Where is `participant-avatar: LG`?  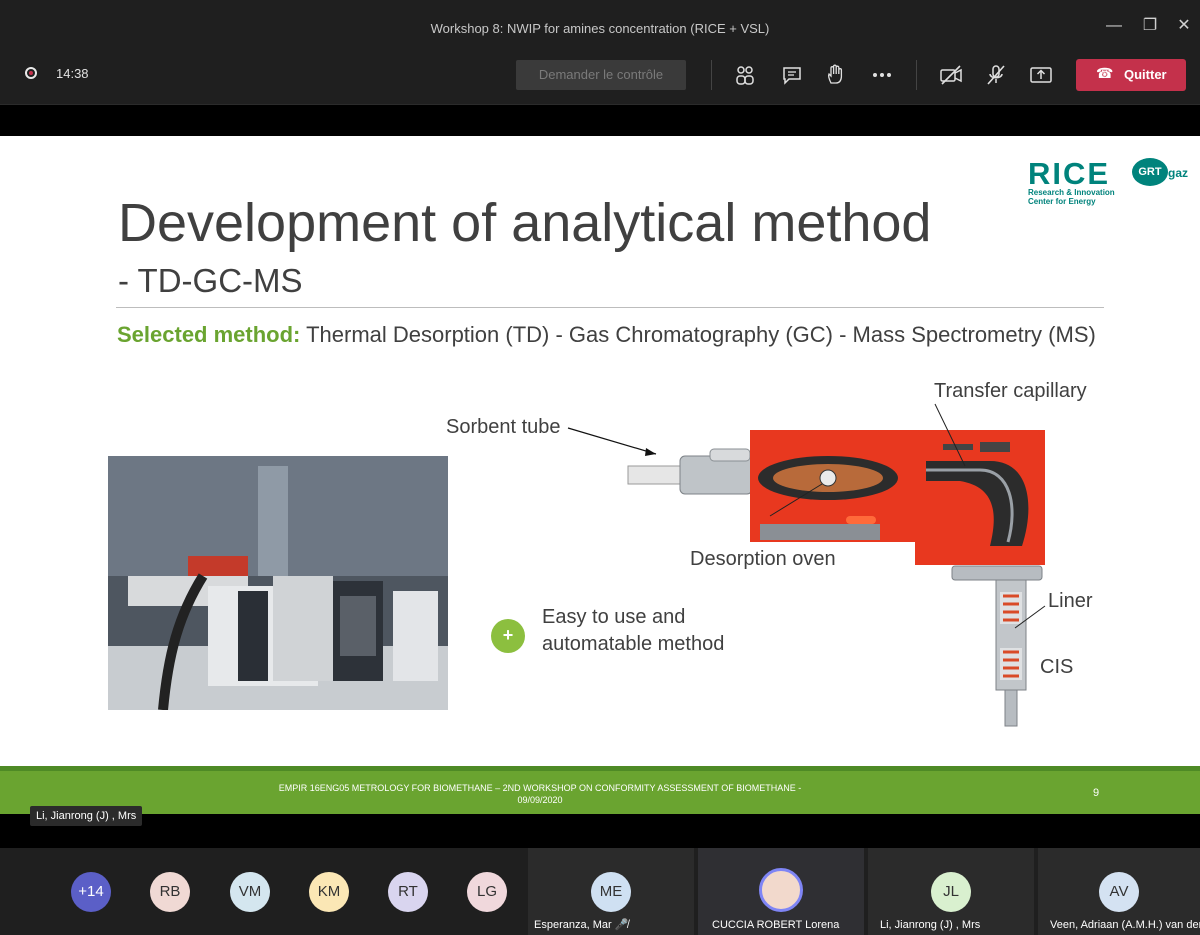
participant-avatar: LG is located at coordinates (487, 892).